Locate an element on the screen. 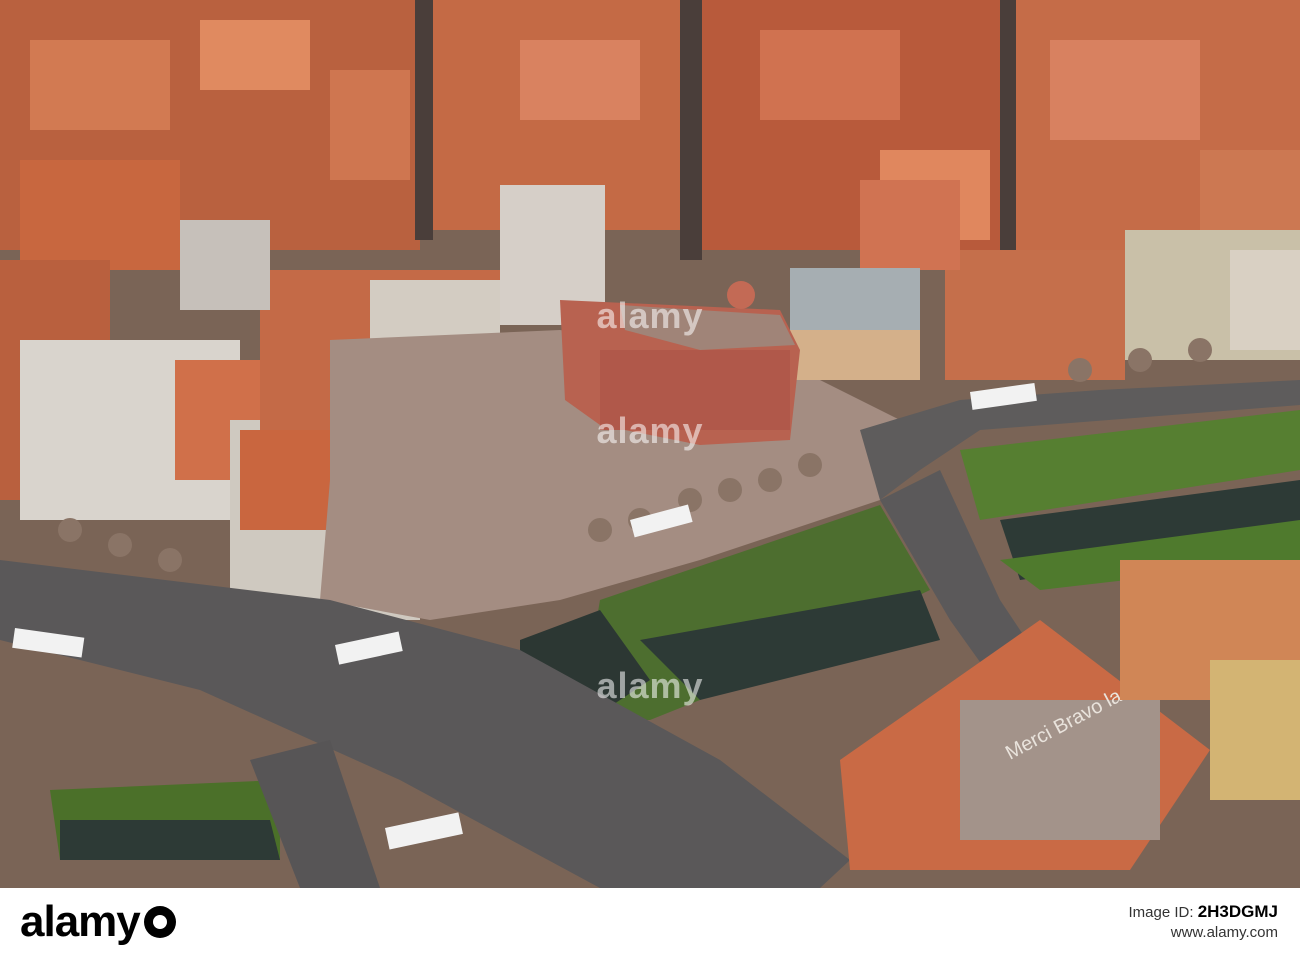 Image resolution: width=1300 pixels, height=956 pixels. logo-mark-icon is located at coordinates (159, 922).